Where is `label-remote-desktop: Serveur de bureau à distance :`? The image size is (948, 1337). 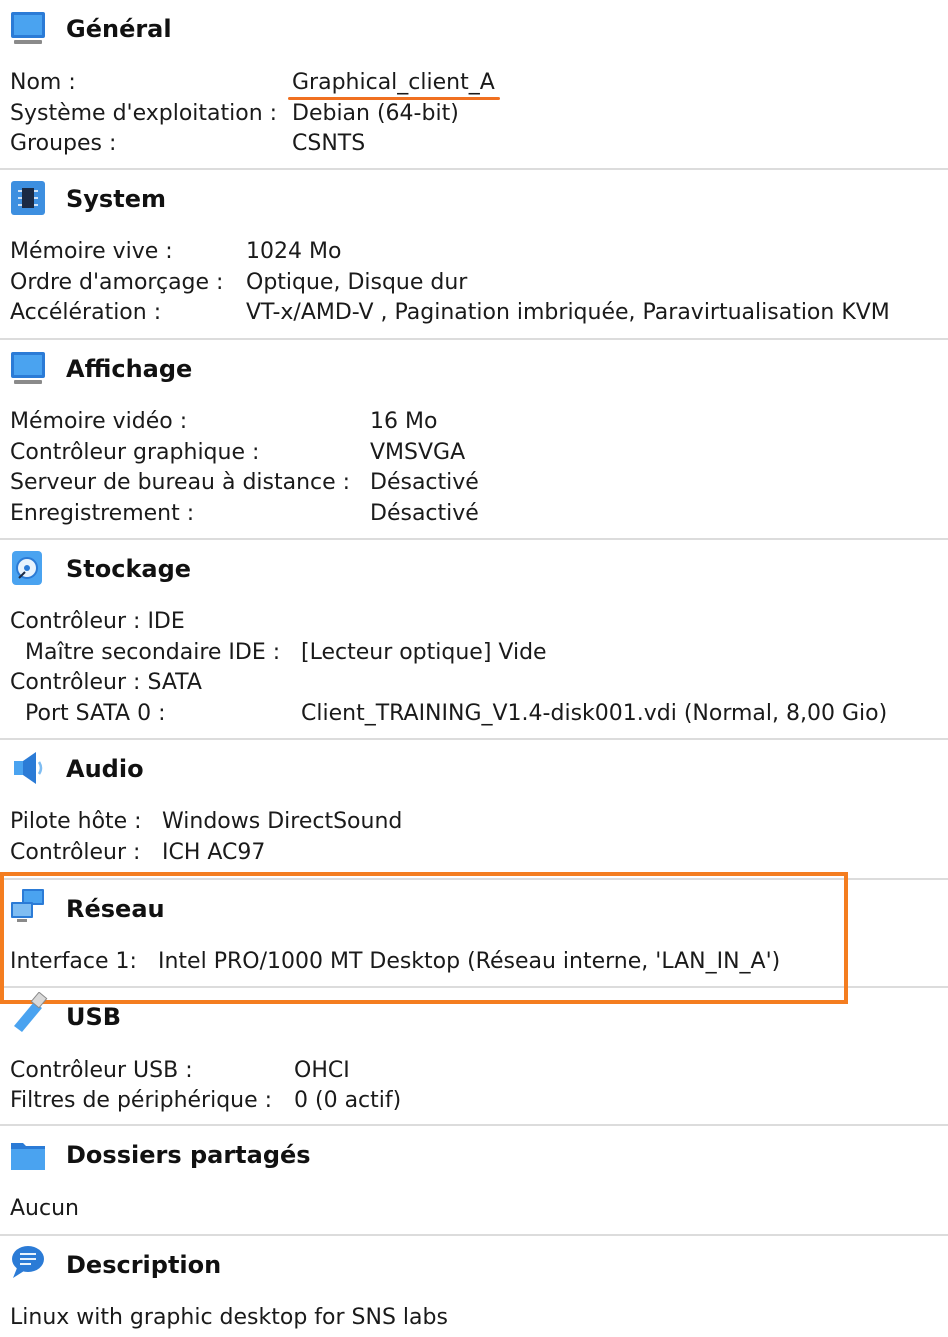 label-remote-desktop: Serveur de bureau à distance : is located at coordinates (180, 482).